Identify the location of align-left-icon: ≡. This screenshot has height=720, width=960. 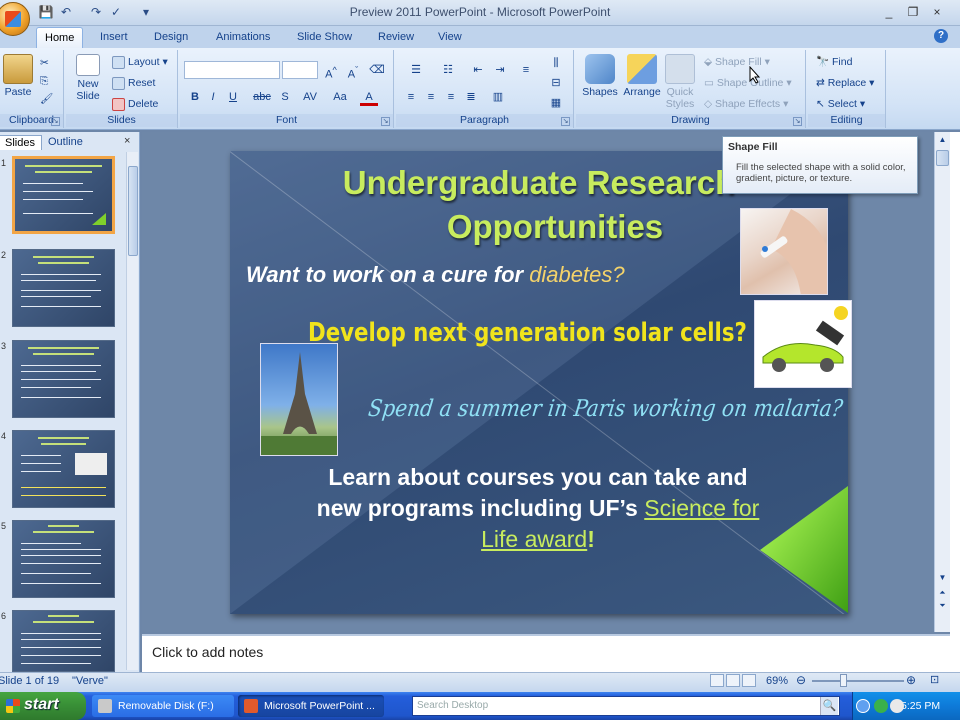
(411, 97).